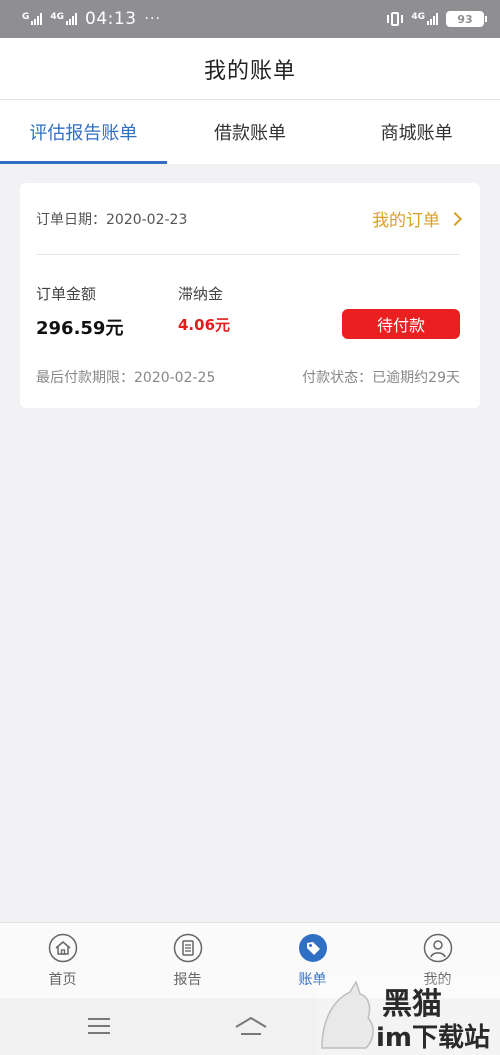  I want to click on payment-status: 付款状态：已逾期约29天, so click(381, 378).